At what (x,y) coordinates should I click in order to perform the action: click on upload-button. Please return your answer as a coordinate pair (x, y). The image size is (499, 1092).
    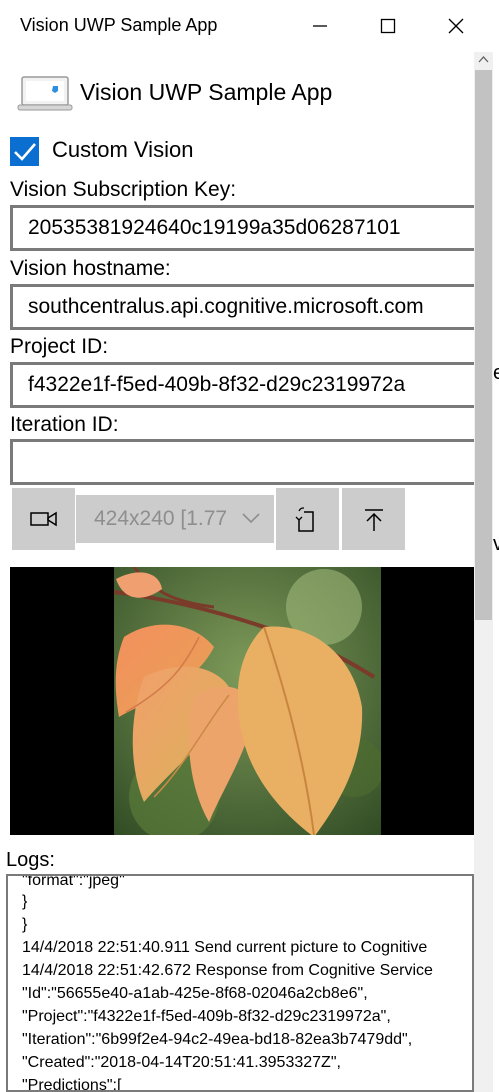
    Looking at the image, I should click on (373, 519).